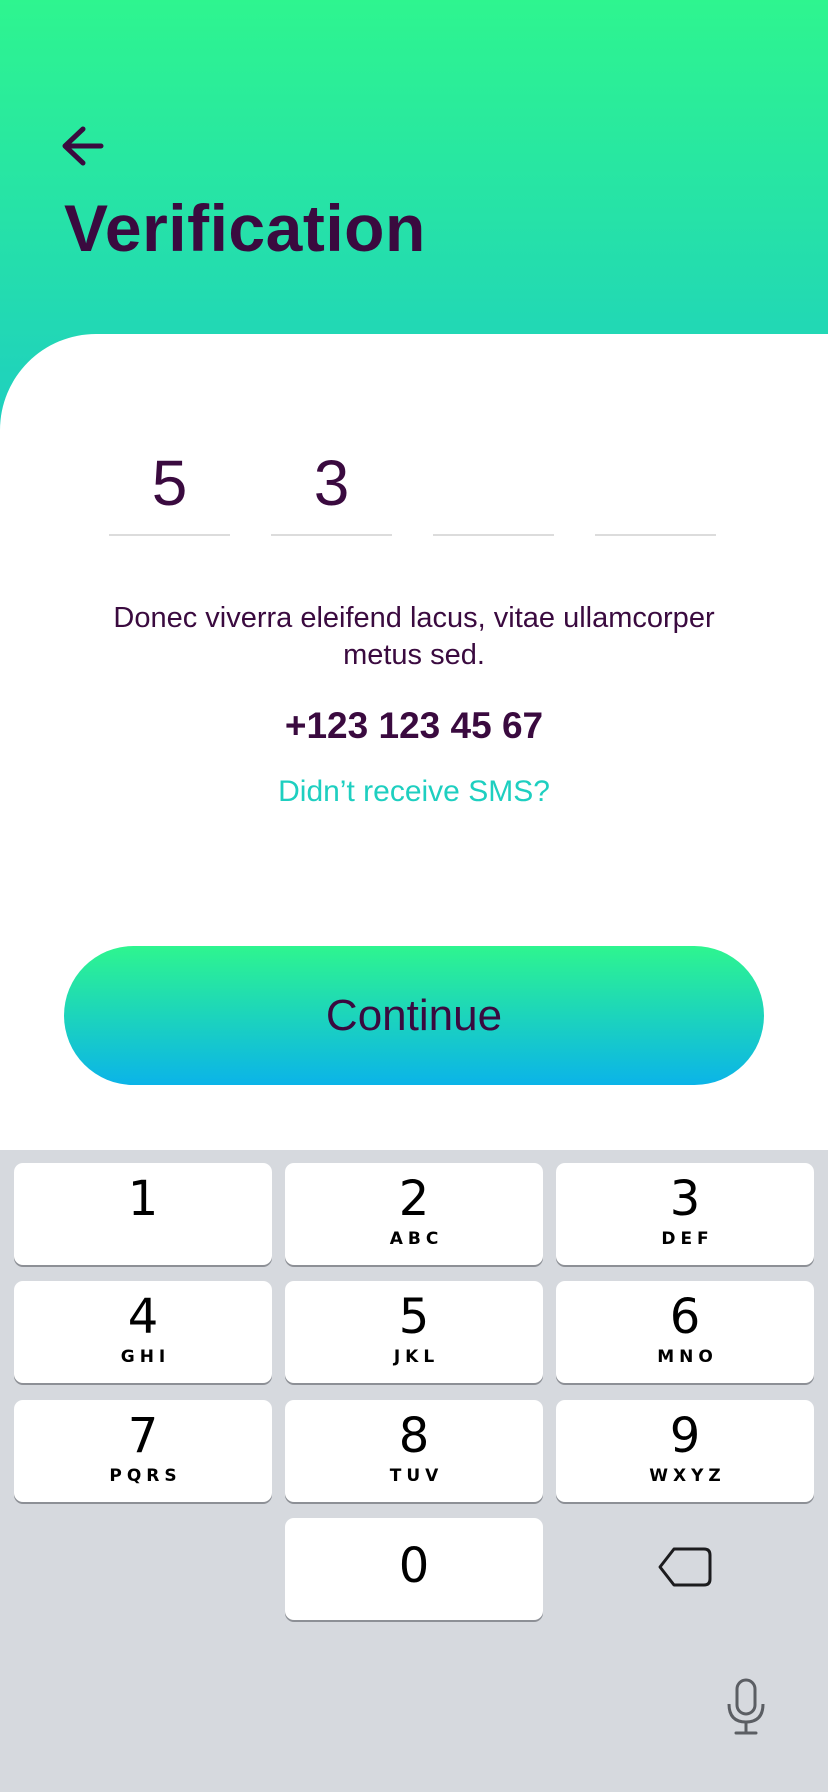 The height and width of the screenshot is (1792, 828). I want to click on code-input-row: 5 3, so click(413, 484).